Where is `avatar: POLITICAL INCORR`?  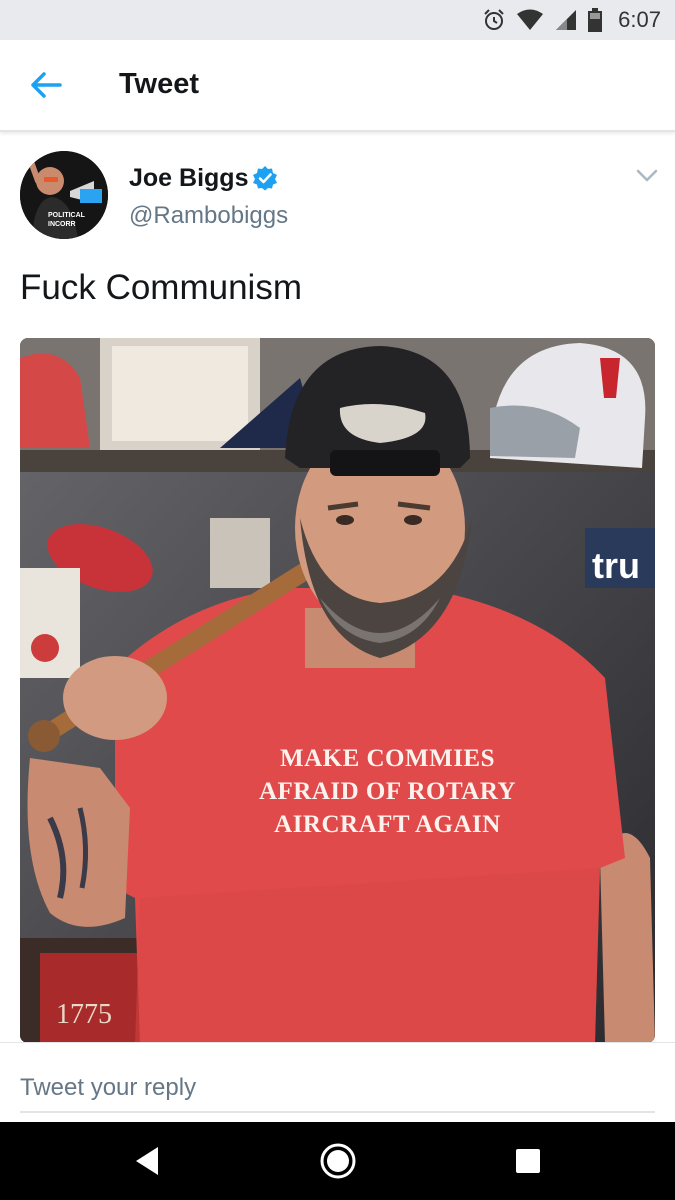
avatar: POLITICAL INCORR is located at coordinates (64, 195).